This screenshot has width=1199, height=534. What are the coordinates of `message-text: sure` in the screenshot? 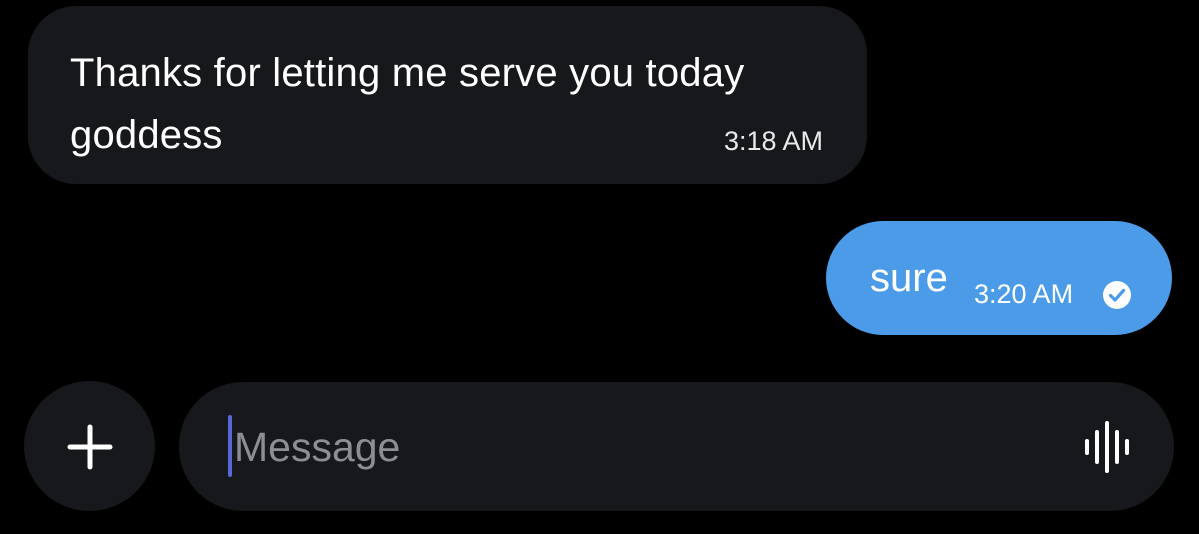 It's located at (909, 278).